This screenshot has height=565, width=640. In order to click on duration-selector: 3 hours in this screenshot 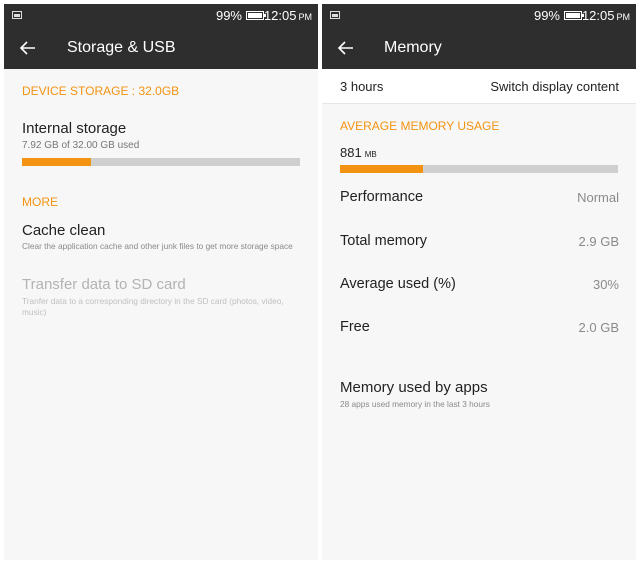, I will do `click(361, 86)`.